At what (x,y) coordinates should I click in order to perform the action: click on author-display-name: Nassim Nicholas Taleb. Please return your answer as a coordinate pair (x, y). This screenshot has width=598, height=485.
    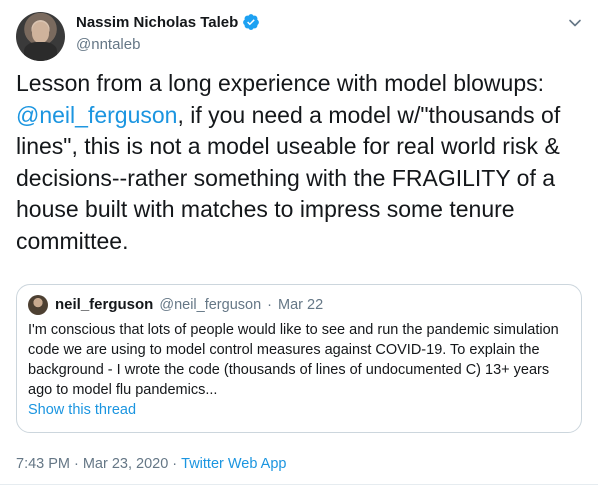
    Looking at the image, I should click on (157, 22).